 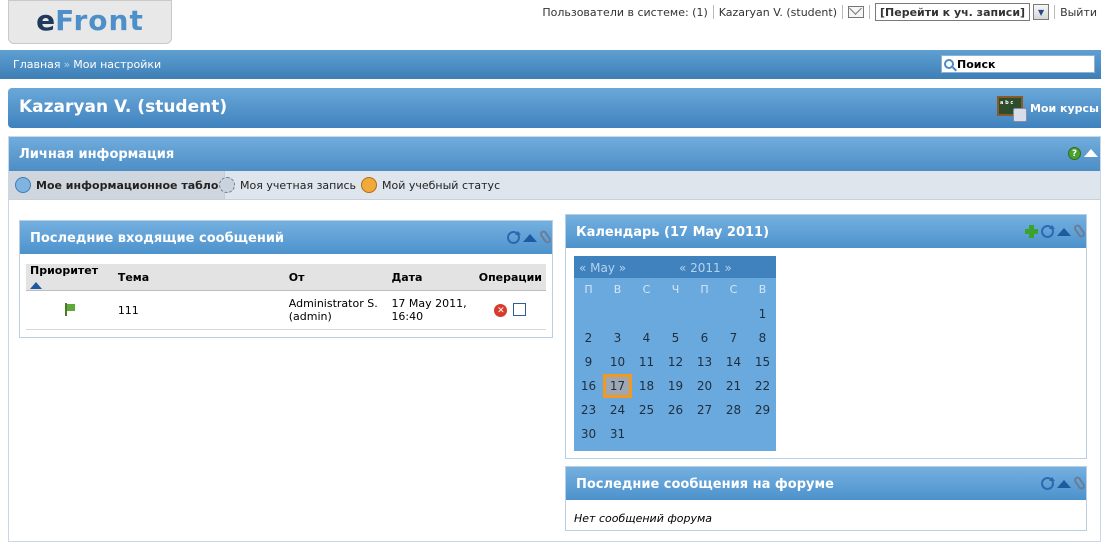 I want to click on calendar-day: 29, so click(x=762, y=410).